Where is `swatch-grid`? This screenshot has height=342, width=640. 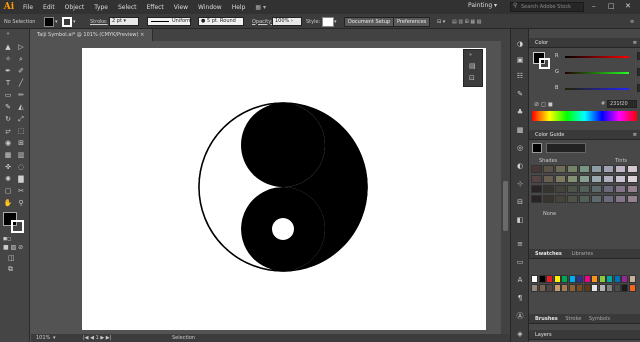
swatch-grid is located at coordinates (584, 289).